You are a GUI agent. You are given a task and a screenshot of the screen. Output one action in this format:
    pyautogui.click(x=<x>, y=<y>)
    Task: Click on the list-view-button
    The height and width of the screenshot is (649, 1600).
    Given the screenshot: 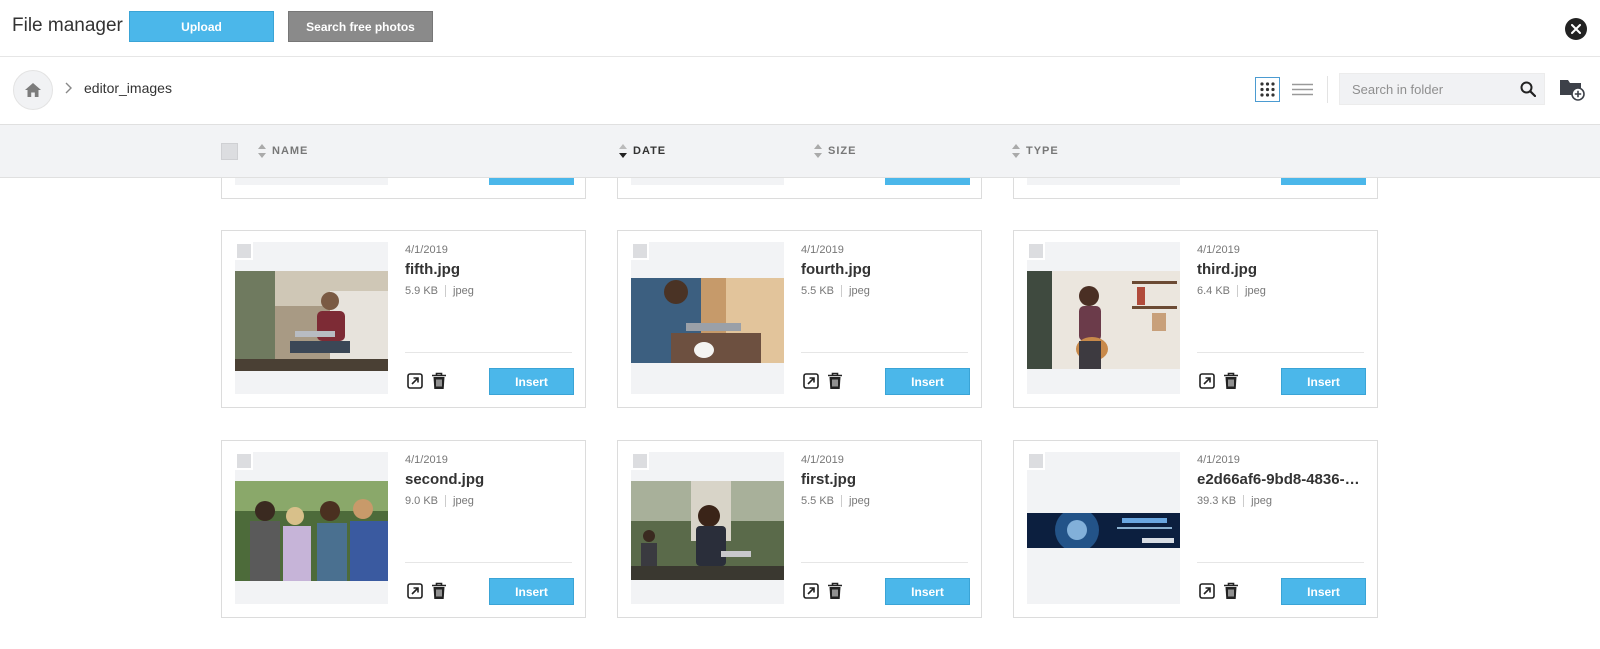 What is the action you would take?
    pyautogui.click(x=1302, y=89)
    